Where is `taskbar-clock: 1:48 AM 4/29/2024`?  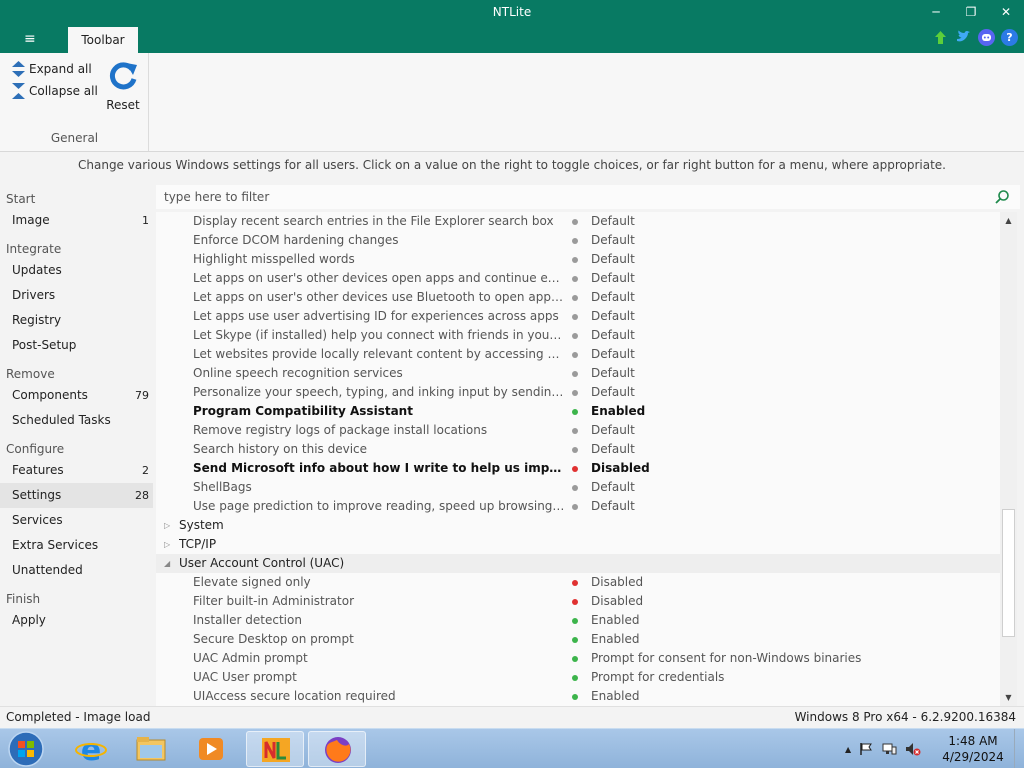
taskbar-clock: 1:48 AM 4/29/2024 is located at coordinates (973, 749).